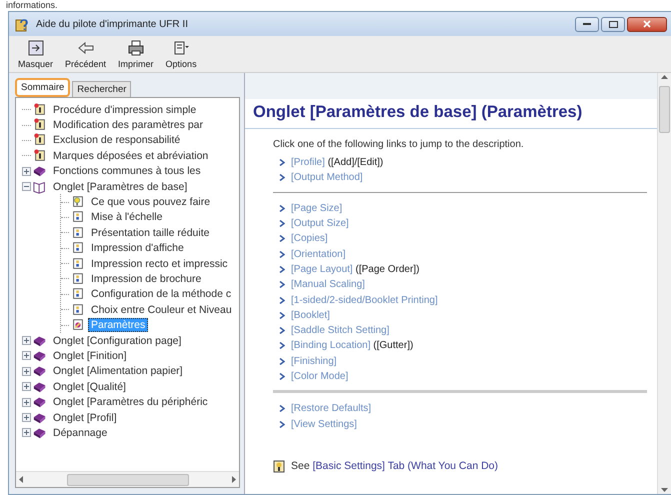  I want to click on link: [Basic Settings] Tab (What You Can Do), so click(405, 466).